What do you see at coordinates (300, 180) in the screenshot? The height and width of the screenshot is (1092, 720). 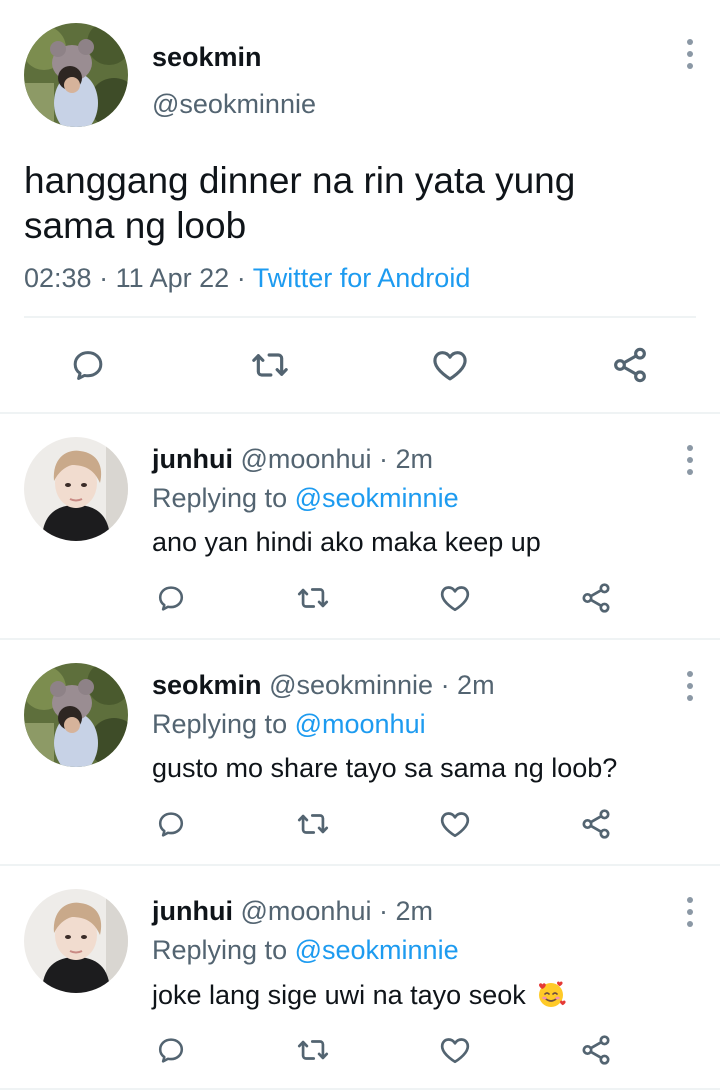 I see `tweet-text-line: hanggang dinner na rin yata yung` at bounding box center [300, 180].